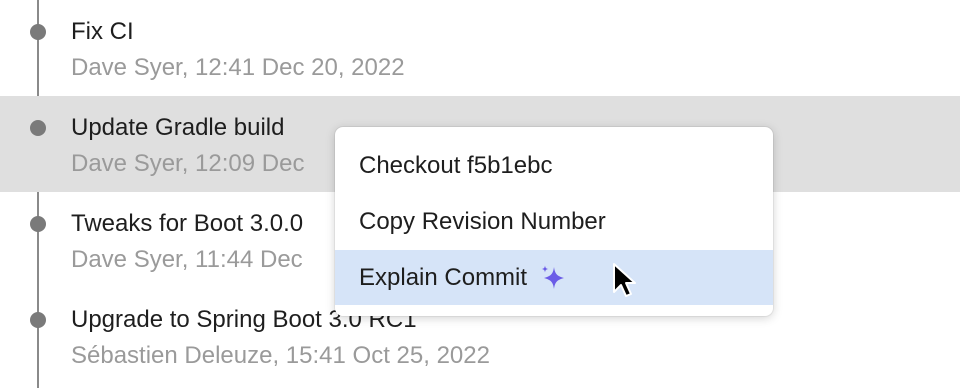 Image resolution: width=960 pixels, height=388 pixels. What do you see at coordinates (443, 277) in the screenshot?
I see `menu-item-label: Explain Commit` at bounding box center [443, 277].